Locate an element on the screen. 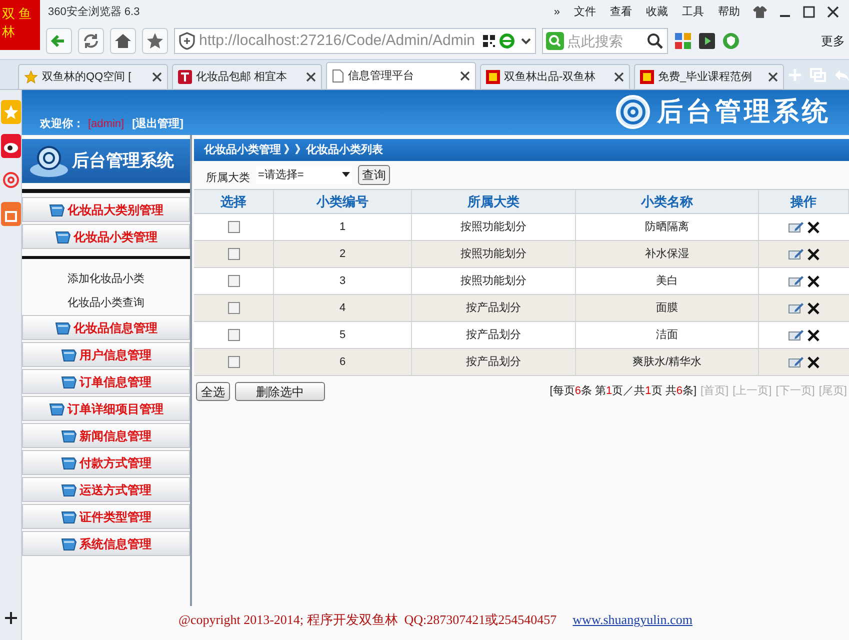 Image resolution: width=849 pixels, height=640 pixels. qr-code-icon is located at coordinates (489, 41).